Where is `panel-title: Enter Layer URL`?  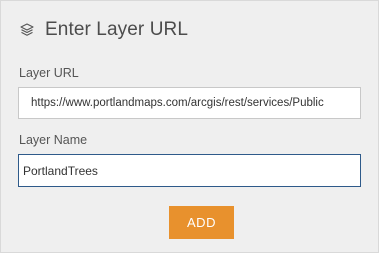
panel-title: Enter Layer URL is located at coordinates (117, 29).